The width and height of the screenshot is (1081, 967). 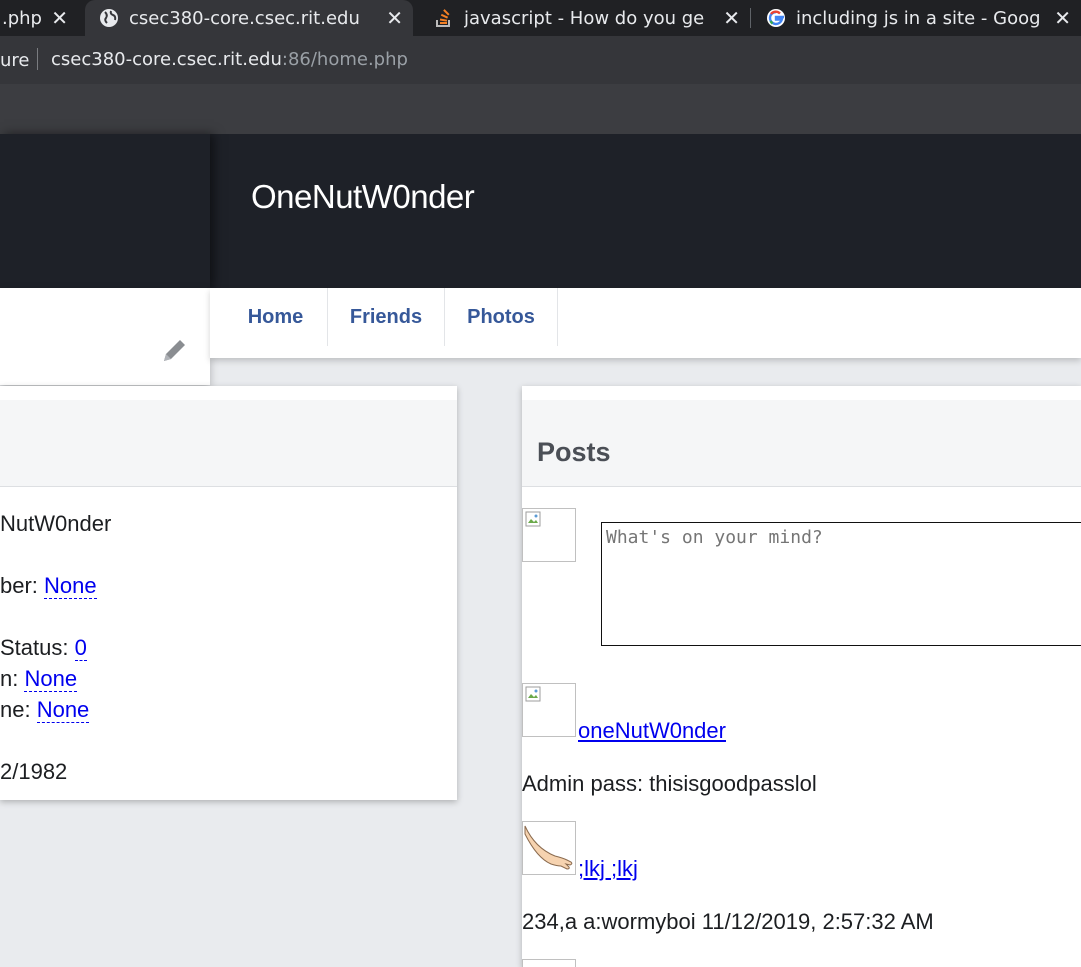 I want to click on about-row-3-label: ne:, so click(x=18, y=709).